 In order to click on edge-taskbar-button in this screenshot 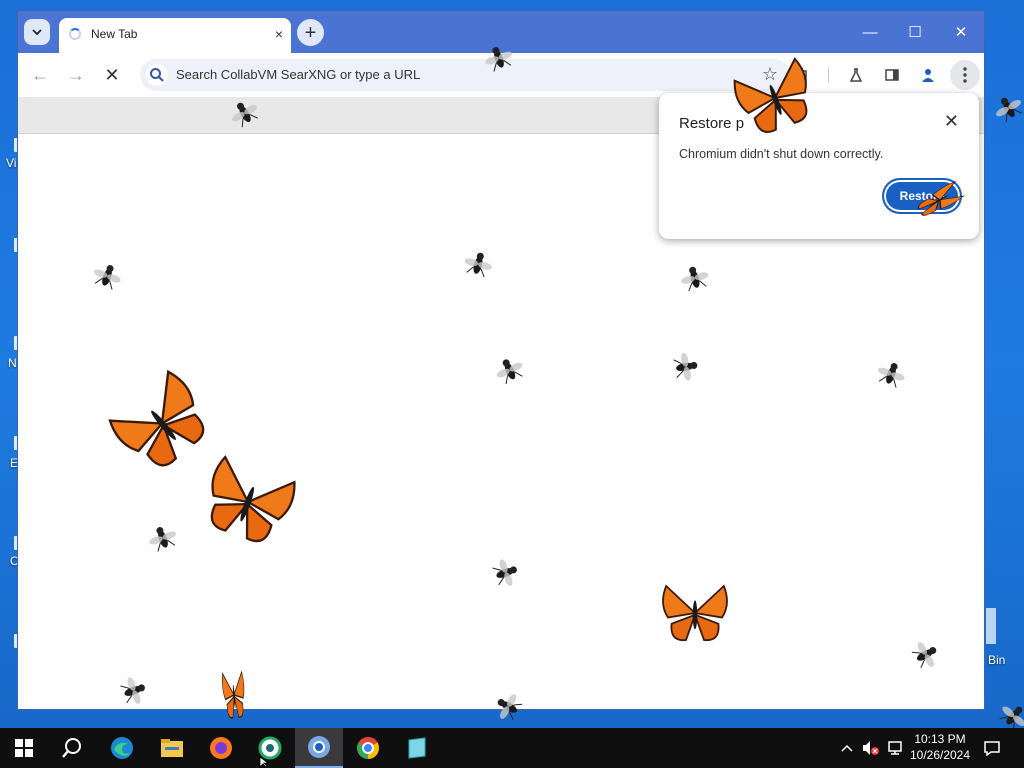, I will do `click(122, 748)`.